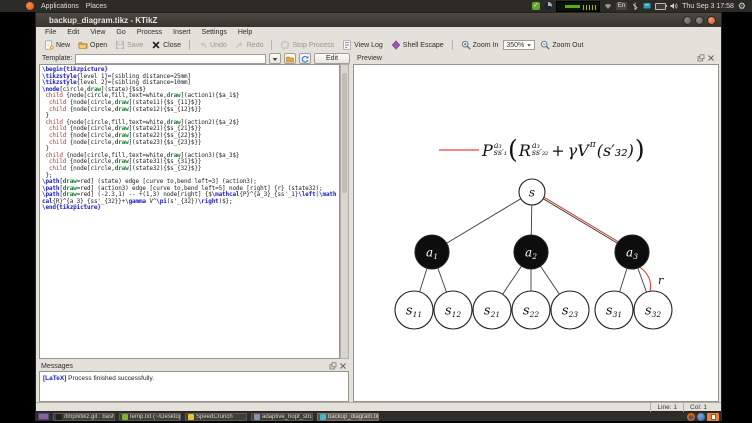 Image resolution: width=752 pixels, height=423 pixels. What do you see at coordinates (621, 6) in the screenshot?
I see `keyboard-layout-indicator: En` at bounding box center [621, 6].